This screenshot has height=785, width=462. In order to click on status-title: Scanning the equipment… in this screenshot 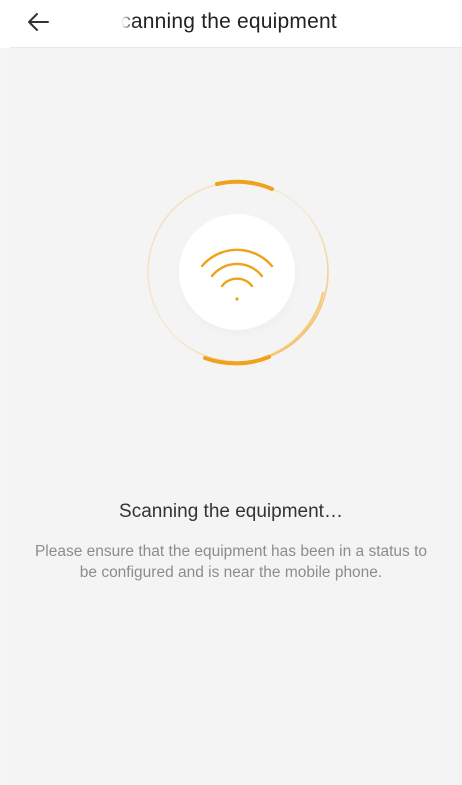, I will do `click(231, 511)`.